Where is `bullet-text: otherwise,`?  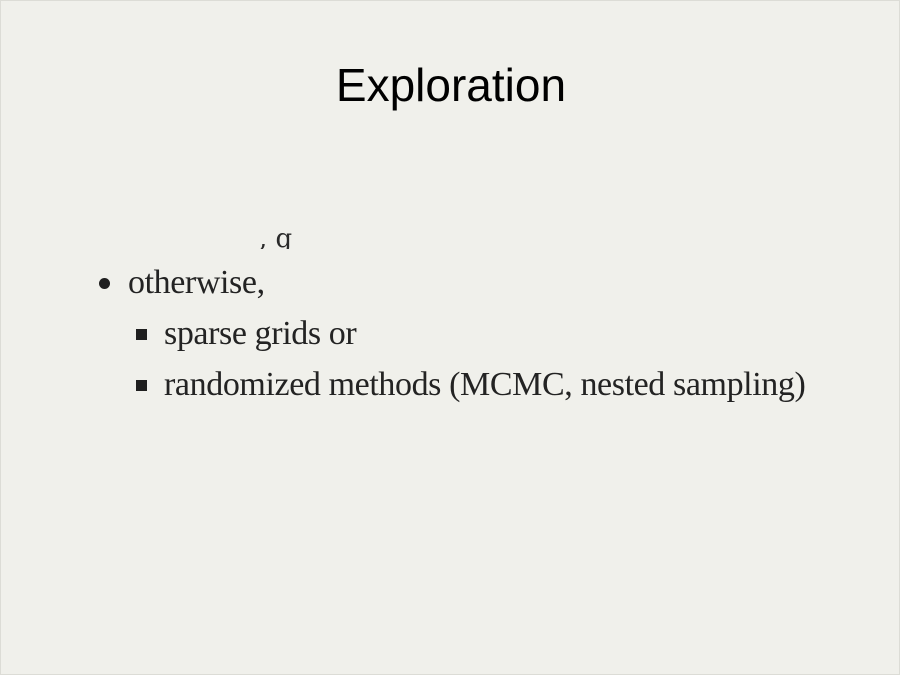
bullet-text: otherwise, is located at coordinates (196, 282).